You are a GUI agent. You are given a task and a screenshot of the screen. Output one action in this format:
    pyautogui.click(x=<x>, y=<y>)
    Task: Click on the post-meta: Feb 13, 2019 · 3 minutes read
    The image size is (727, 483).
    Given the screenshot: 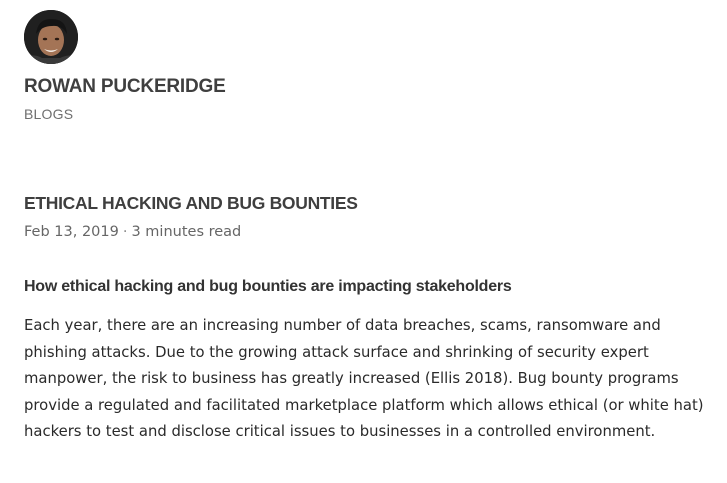 What is the action you would take?
    pyautogui.click(x=366, y=232)
    